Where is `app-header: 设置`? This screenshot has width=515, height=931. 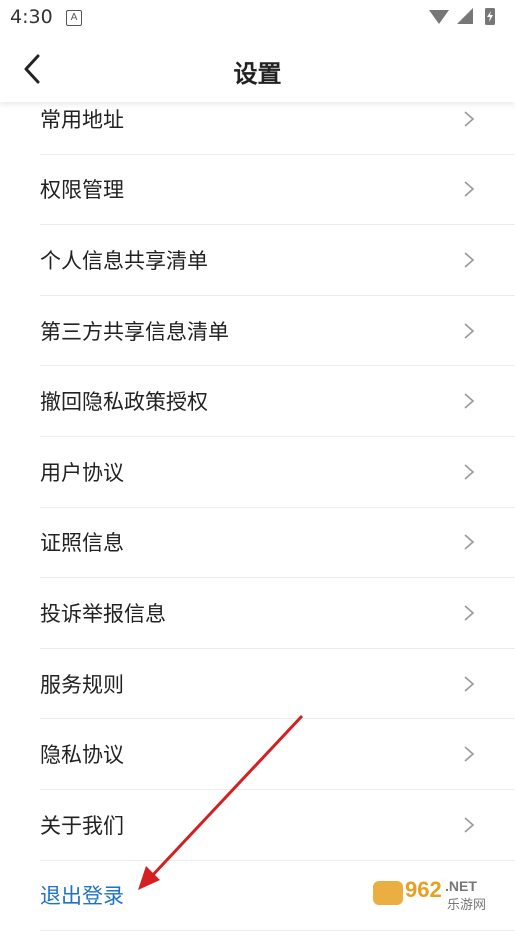 app-header: 设置 is located at coordinates (257, 69).